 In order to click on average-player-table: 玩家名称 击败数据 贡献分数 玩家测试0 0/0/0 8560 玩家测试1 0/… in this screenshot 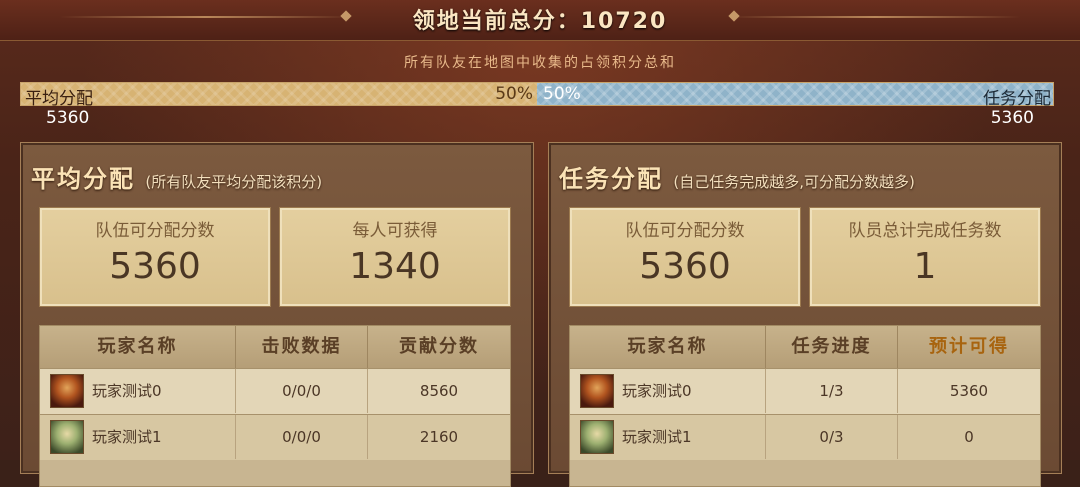, I will do `click(275, 406)`.